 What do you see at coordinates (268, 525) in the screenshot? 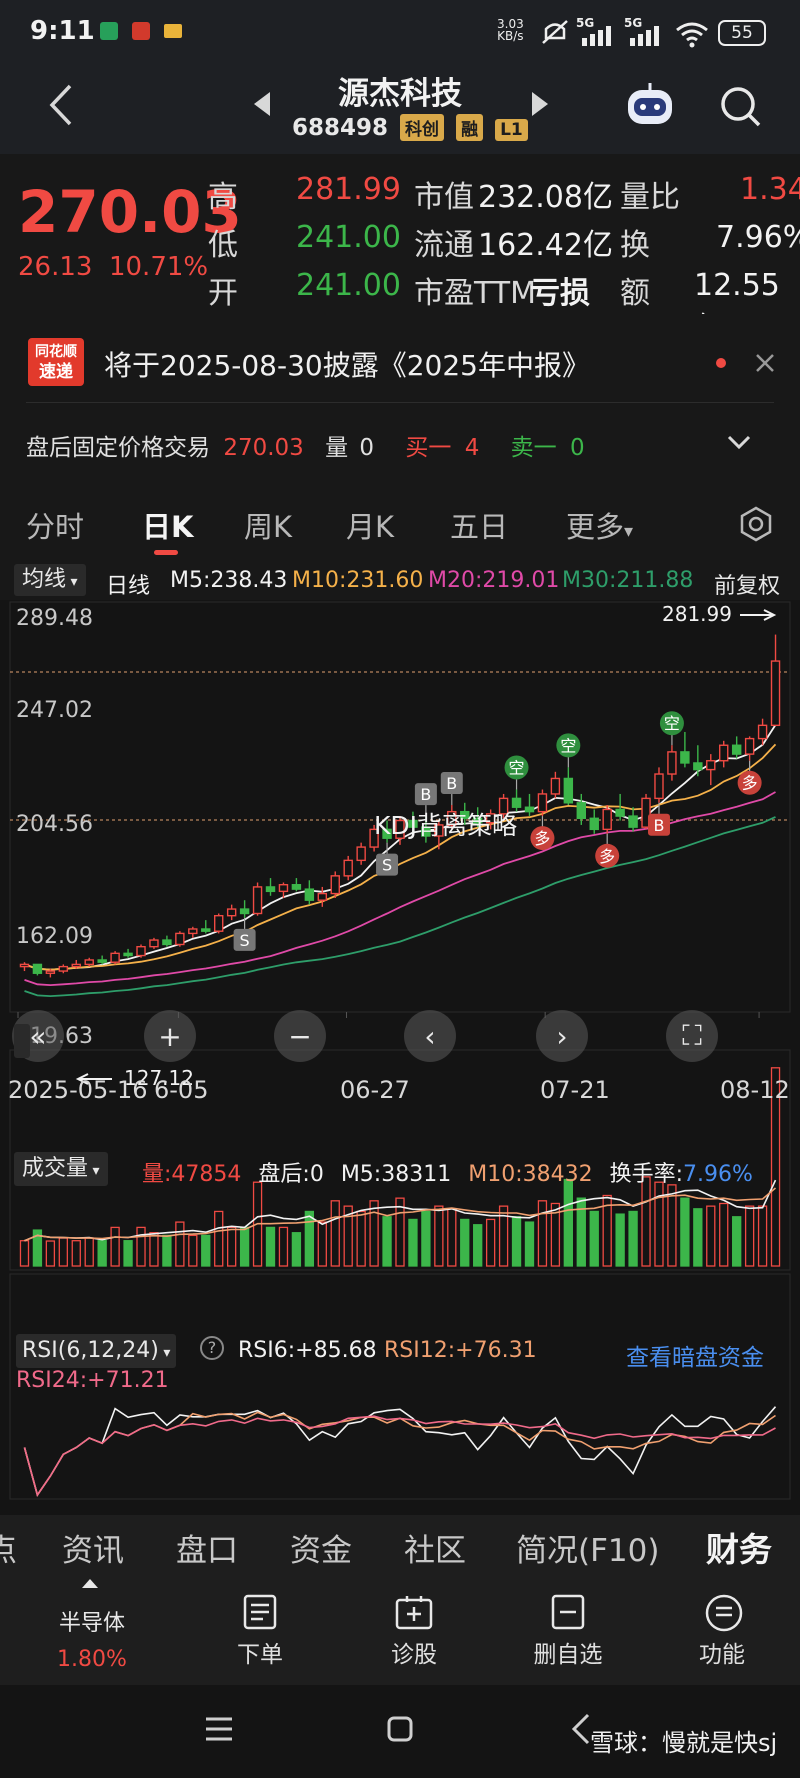
I see `tab-weekly-k: 周K` at bounding box center [268, 525].